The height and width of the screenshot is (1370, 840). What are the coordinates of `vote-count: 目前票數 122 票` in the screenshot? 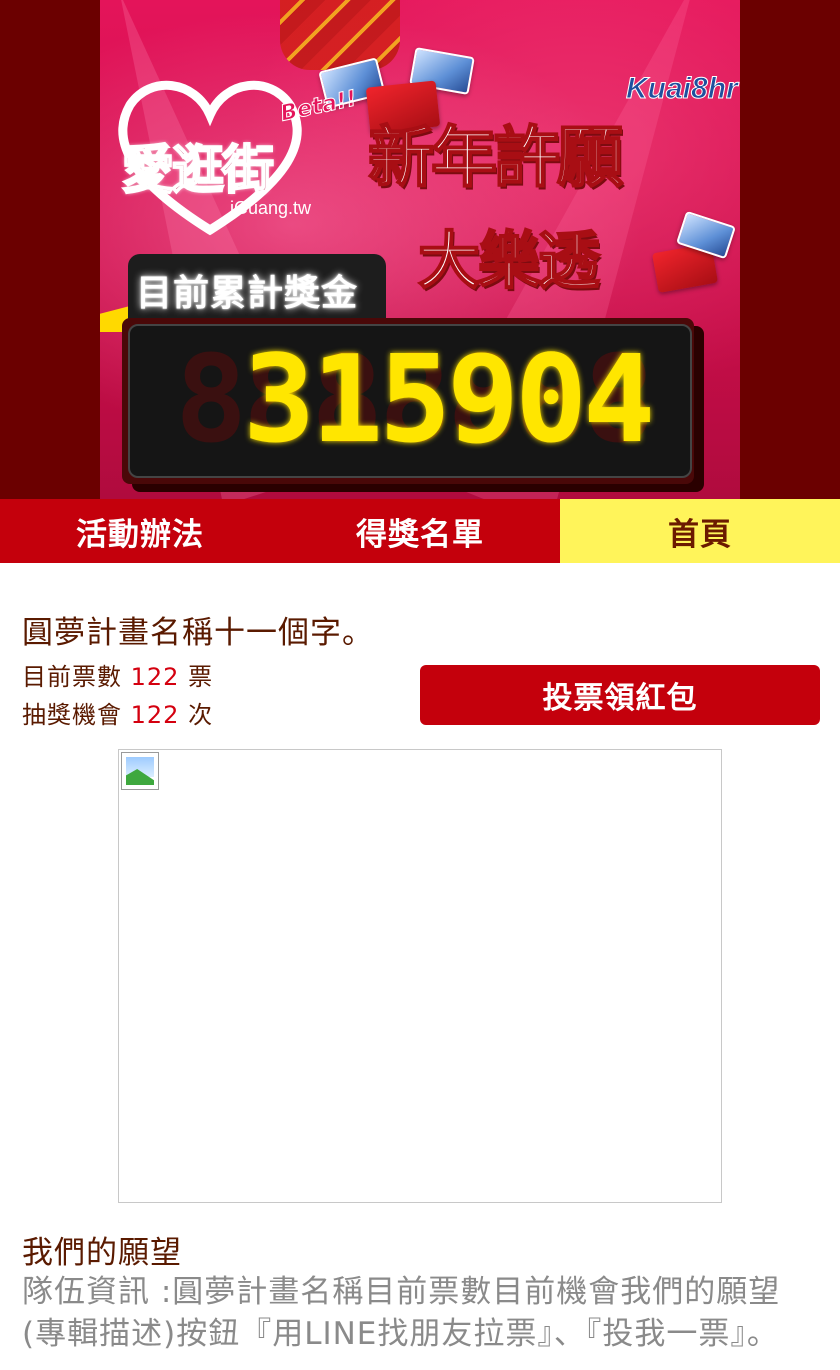 It's located at (117, 674).